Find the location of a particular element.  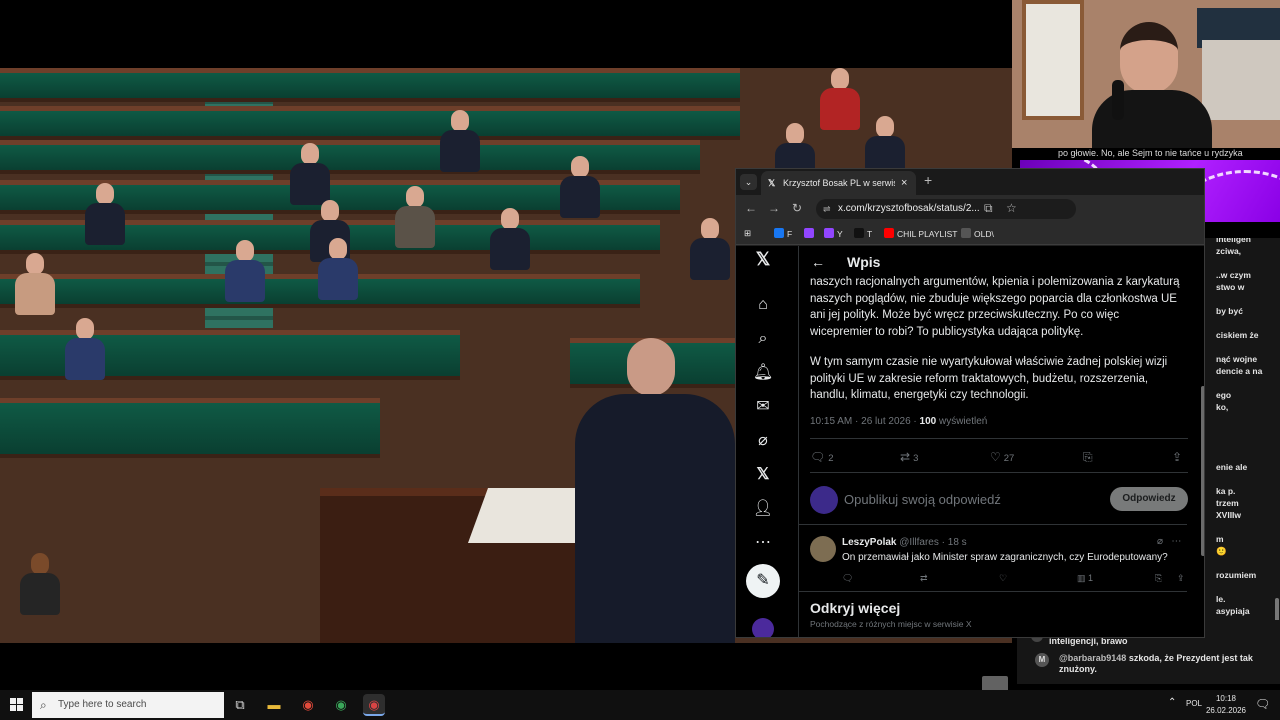

chrome-icon: ◉ is located at coordinates (308, 705).